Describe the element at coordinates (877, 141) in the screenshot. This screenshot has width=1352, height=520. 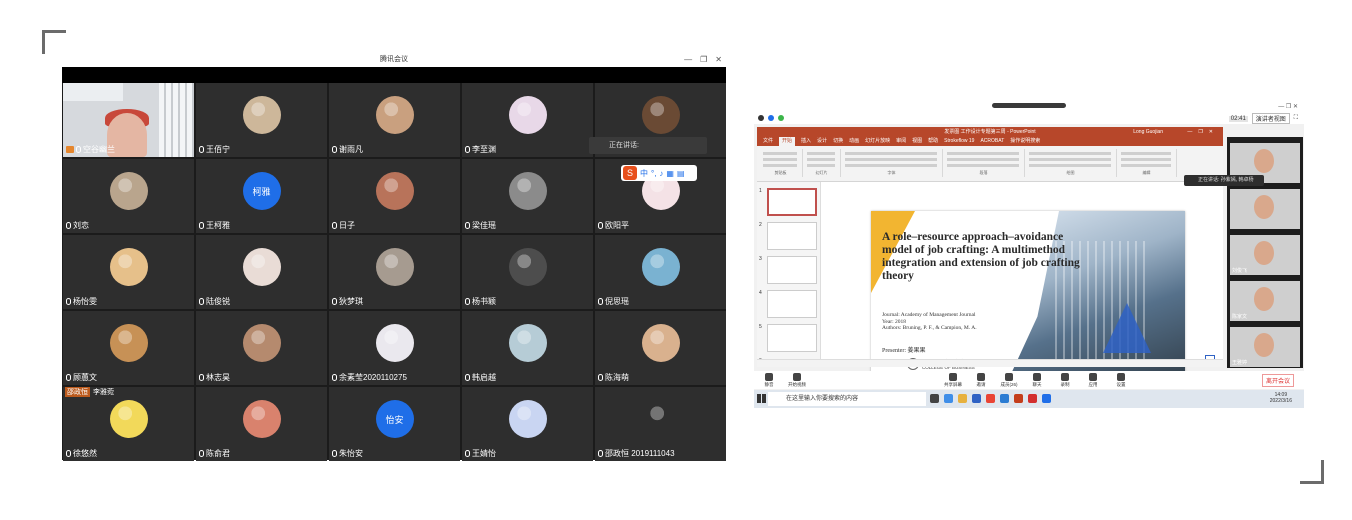
I see `ribbon-tab: 幻灯片放映` at that location.